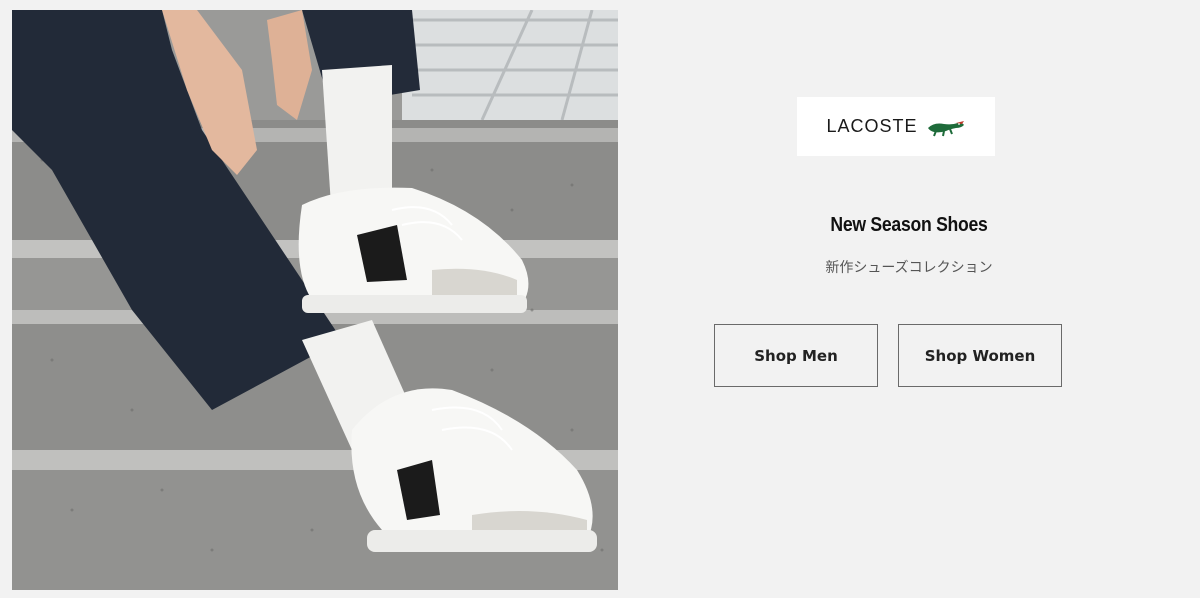 This screenshot has width=1200, height=598. What do you see at coordinates (909, 268) in the screenshot?
I see `promo-subtitle: 新作シューズコレクション` at bounding box center [909, 268].